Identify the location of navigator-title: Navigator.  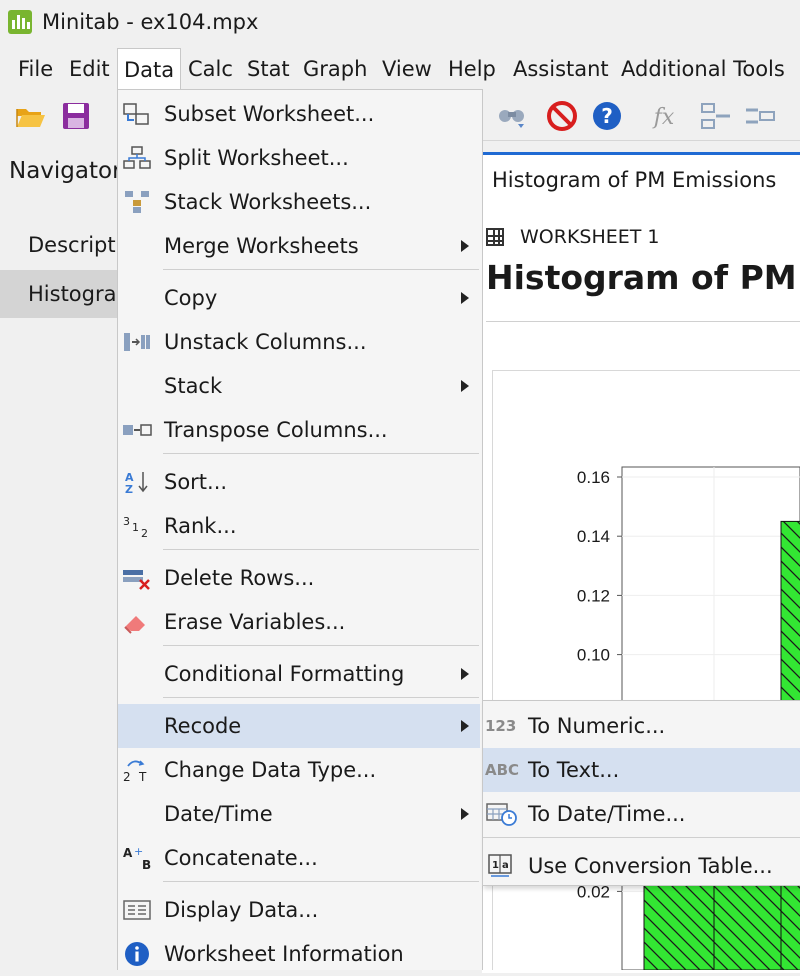
(65, 171).